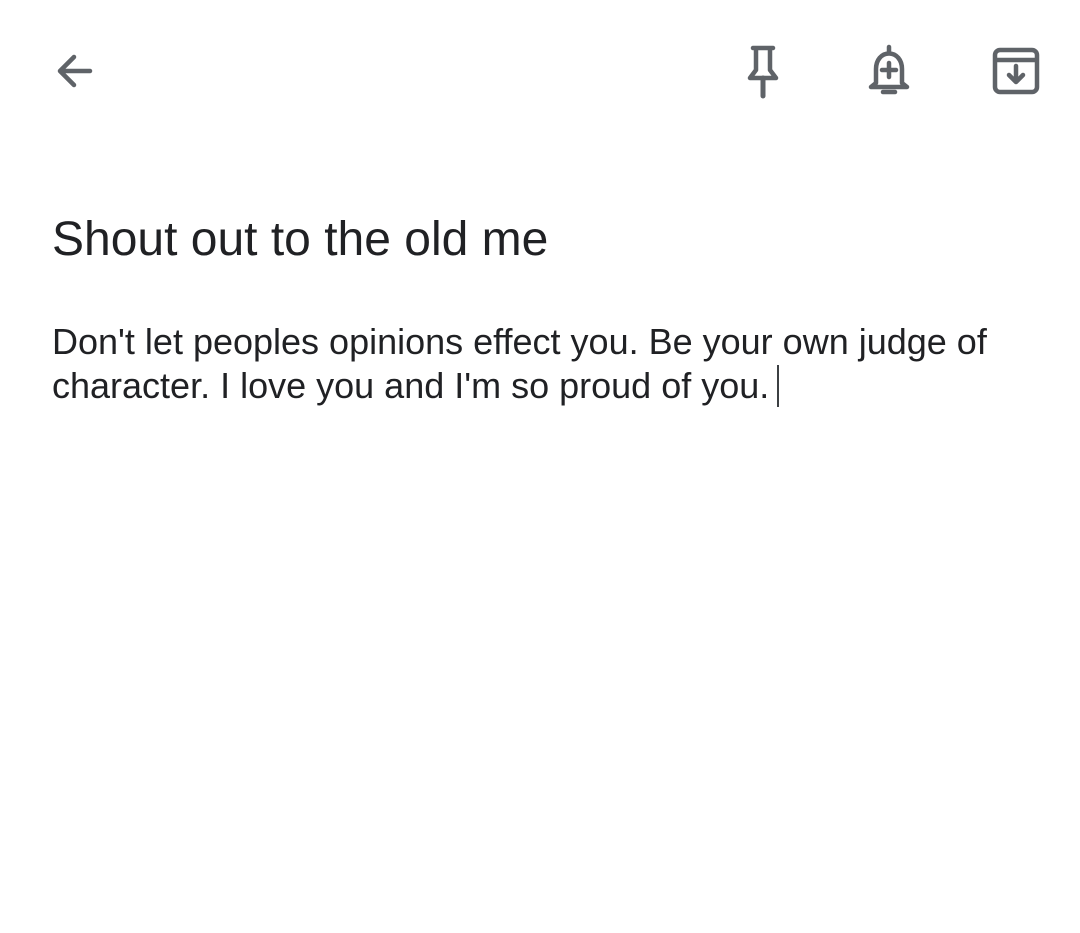 This screenshot has height=933, width=1080. I want to click on reminder-button, so click(889, 71).